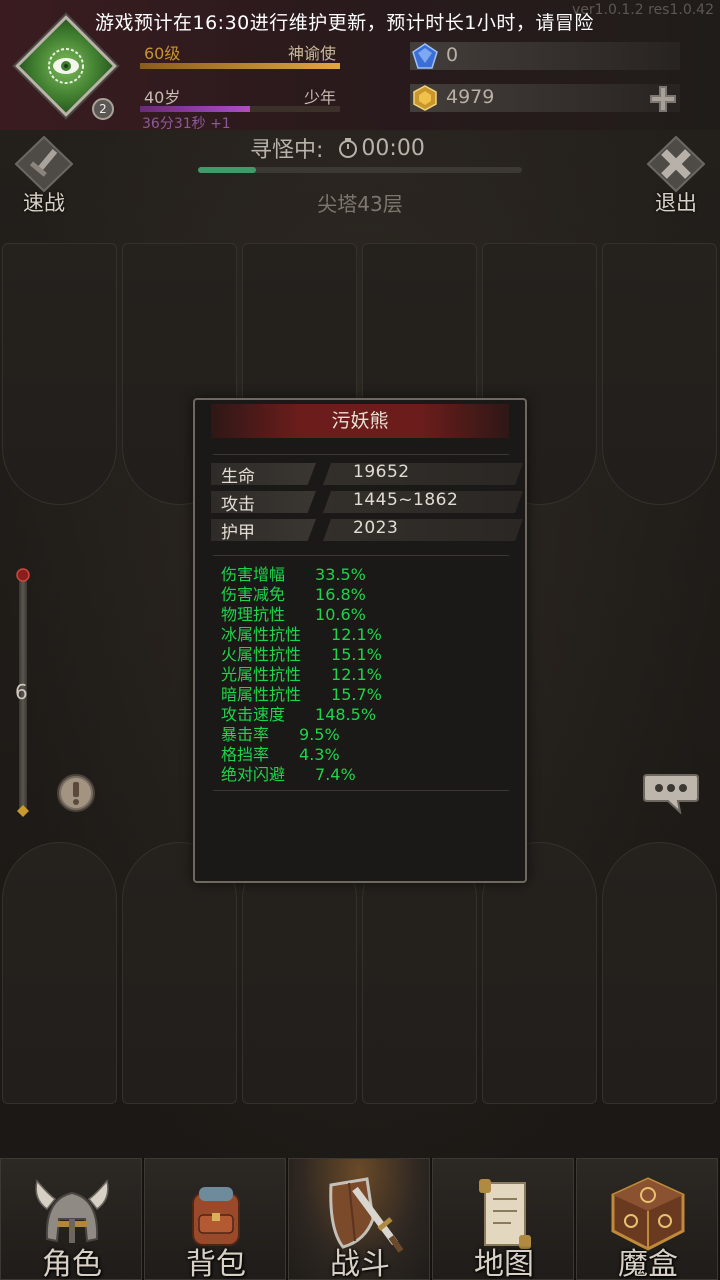 Image resolution: width=720 pixels, height=1280 pixels. I want to click on add-gold-icon, so click(663, 99).